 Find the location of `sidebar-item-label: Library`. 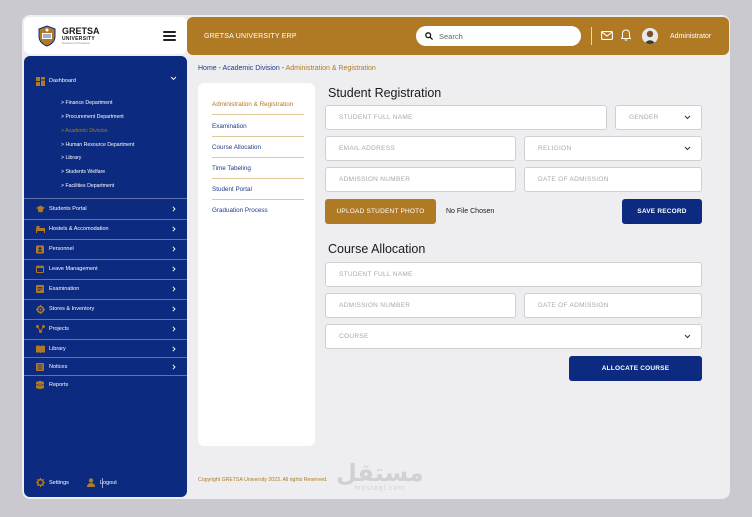

sidebar-item-label: Library is located at coordinates (57, 349).